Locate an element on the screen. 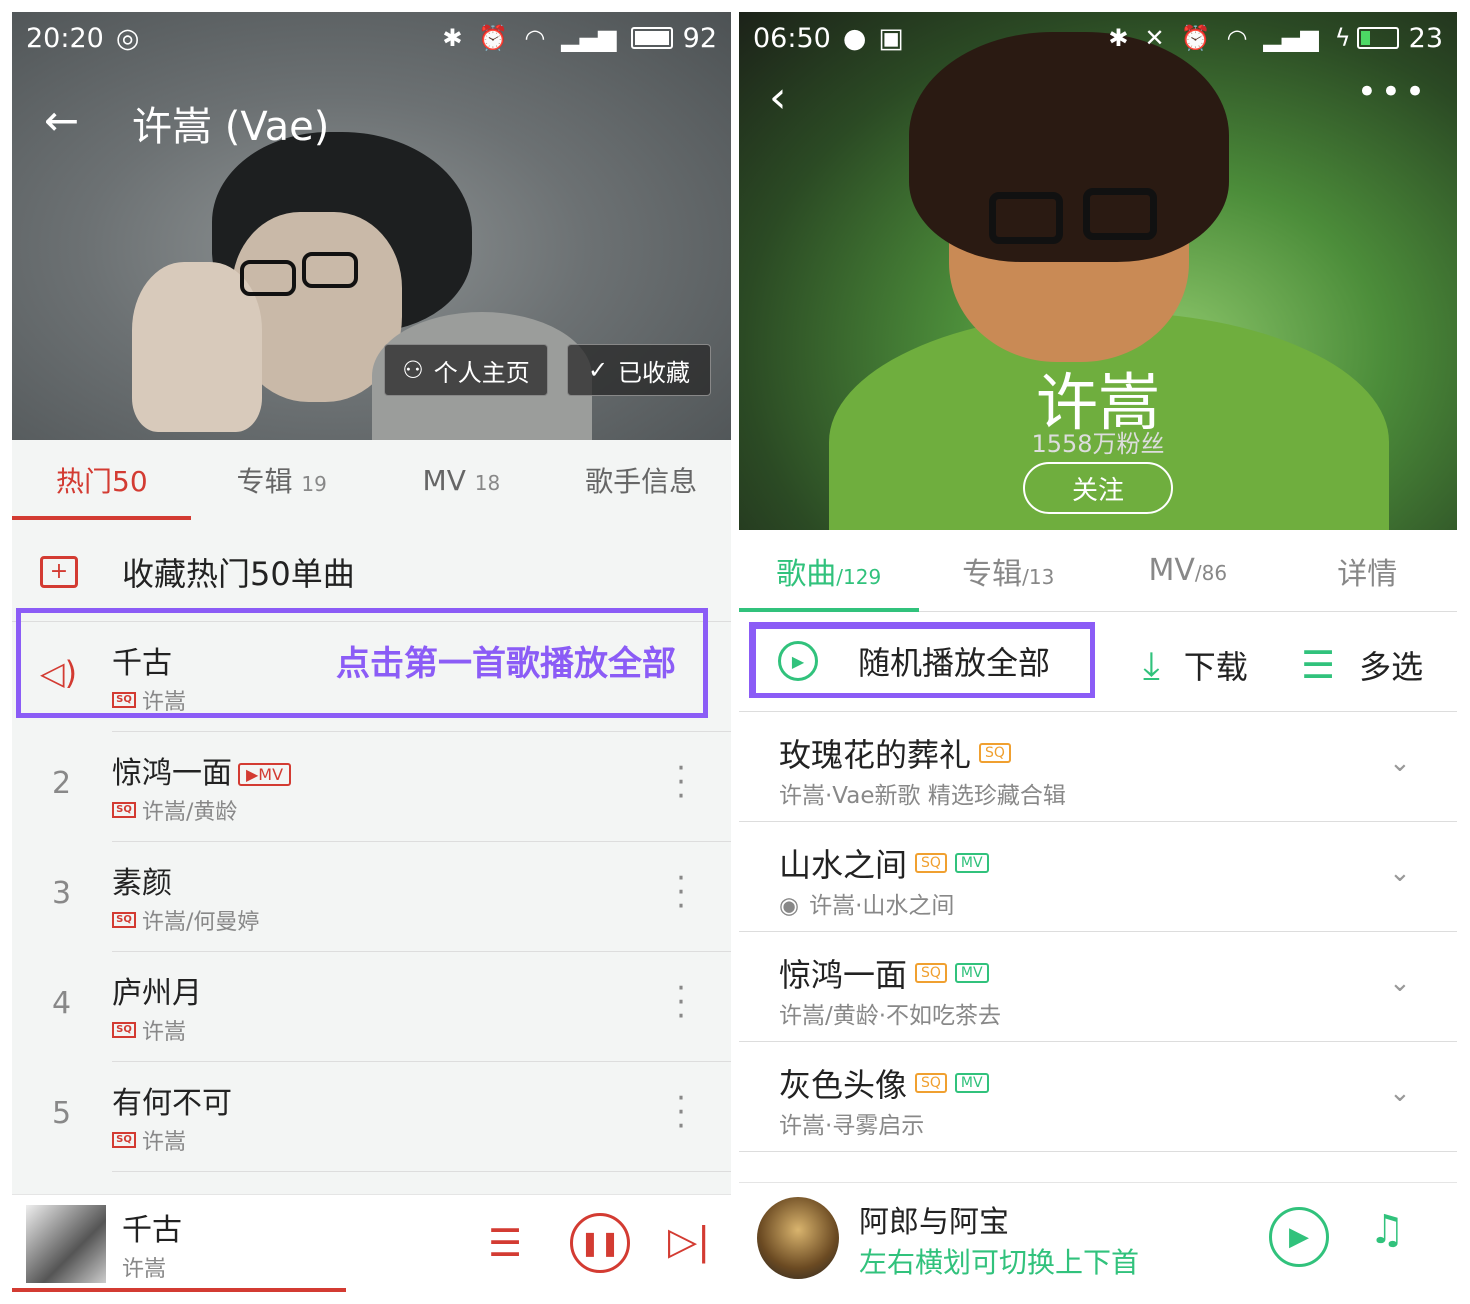 This screenshot has height=1304, width=1470. artist-tabs: 热门50 专辑 19 MV 18 歌手信息 is located at coordinates (371, 480).